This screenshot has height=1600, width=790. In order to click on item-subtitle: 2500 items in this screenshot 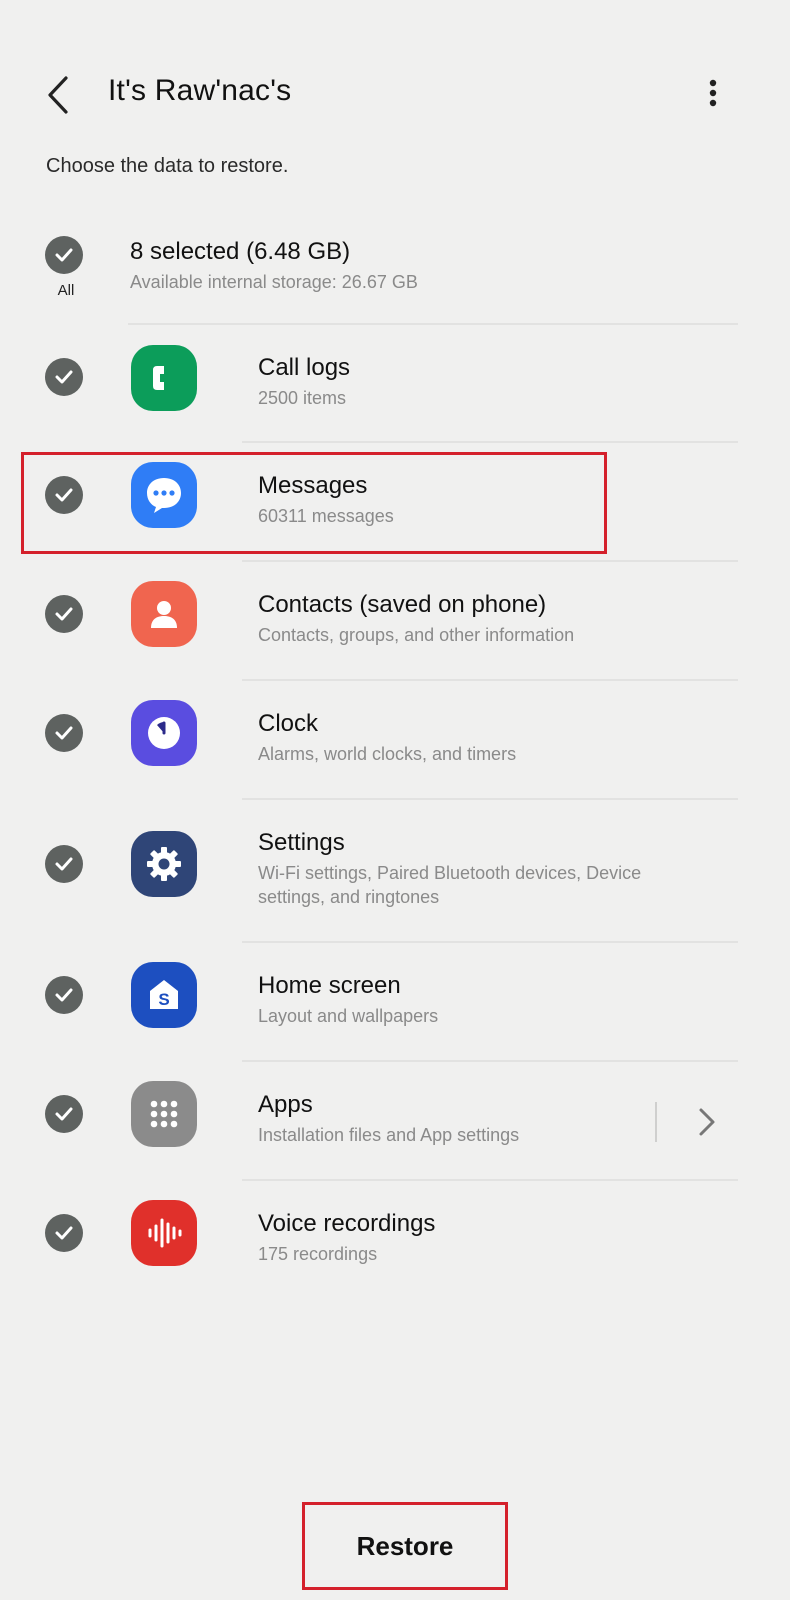, I will do `click(302, 398)`.